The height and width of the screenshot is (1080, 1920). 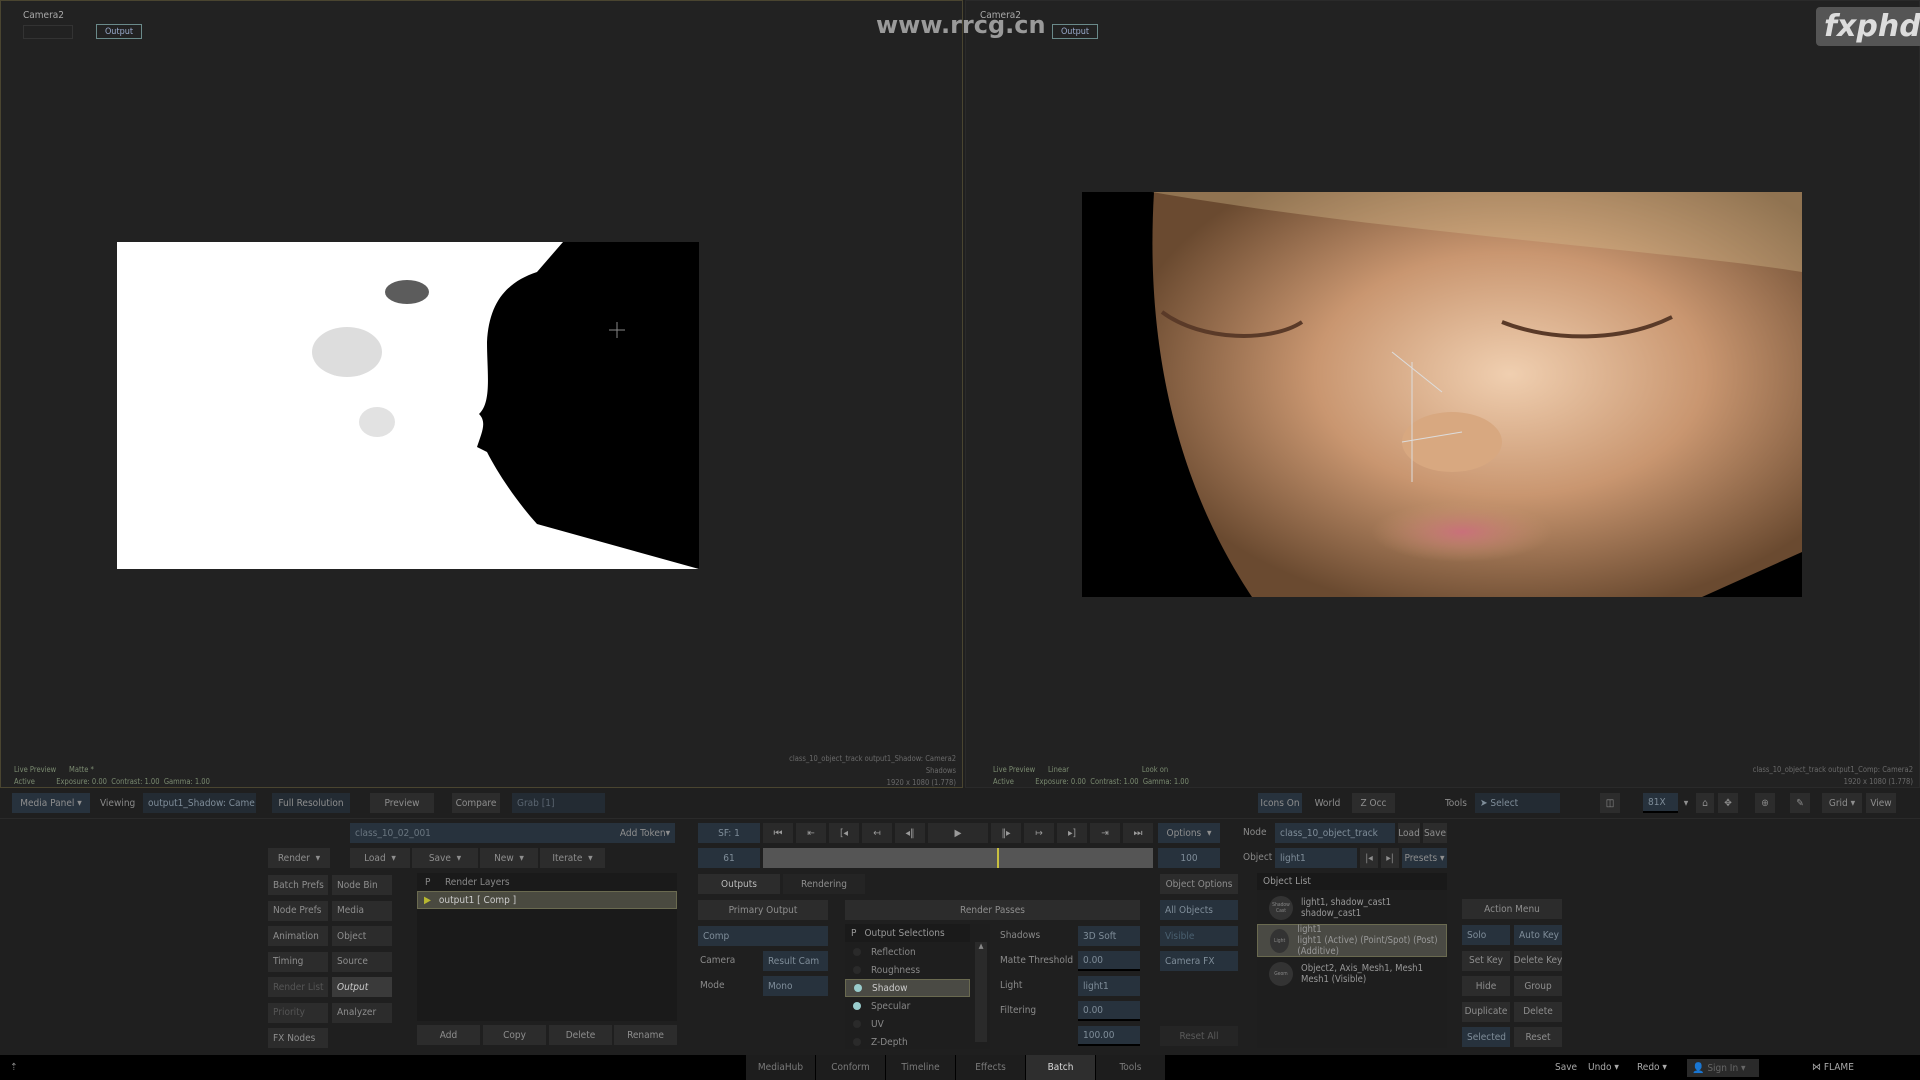 I want to click on select-tool: ➤ Select, so click(x=1517, y=803).